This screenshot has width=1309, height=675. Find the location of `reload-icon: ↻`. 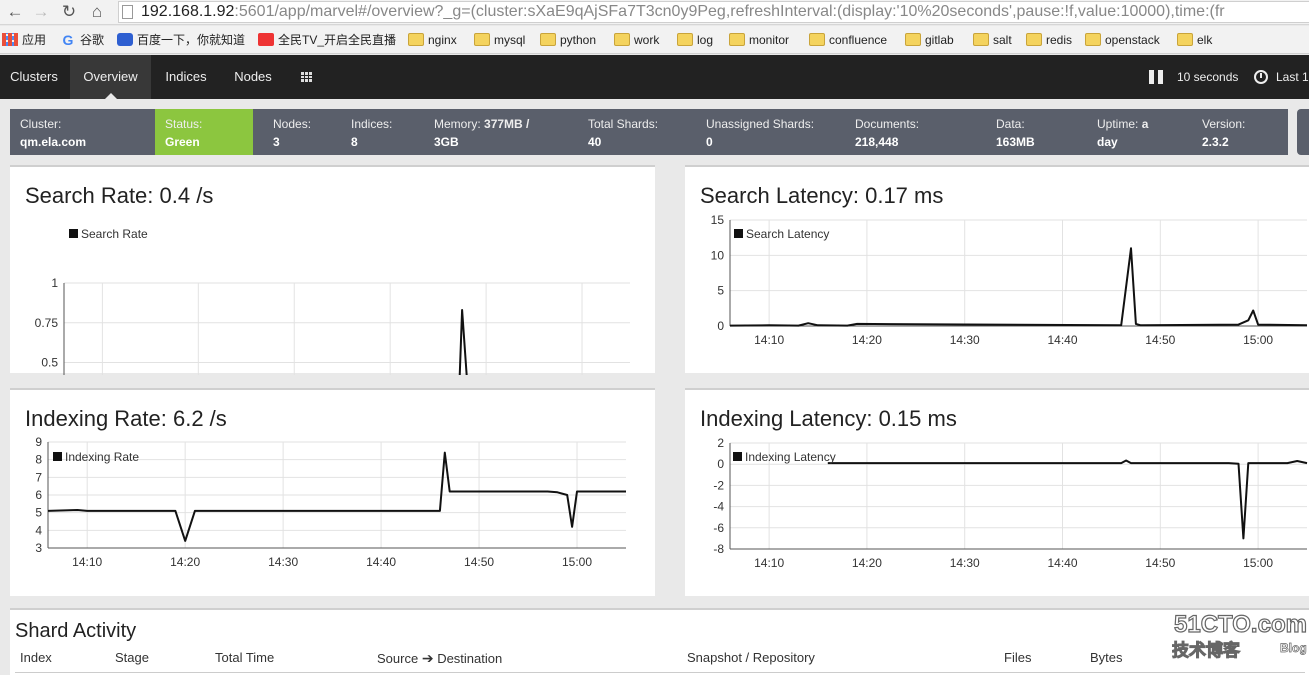

reload-icon: ↻ is located at coordinates (69, 12).